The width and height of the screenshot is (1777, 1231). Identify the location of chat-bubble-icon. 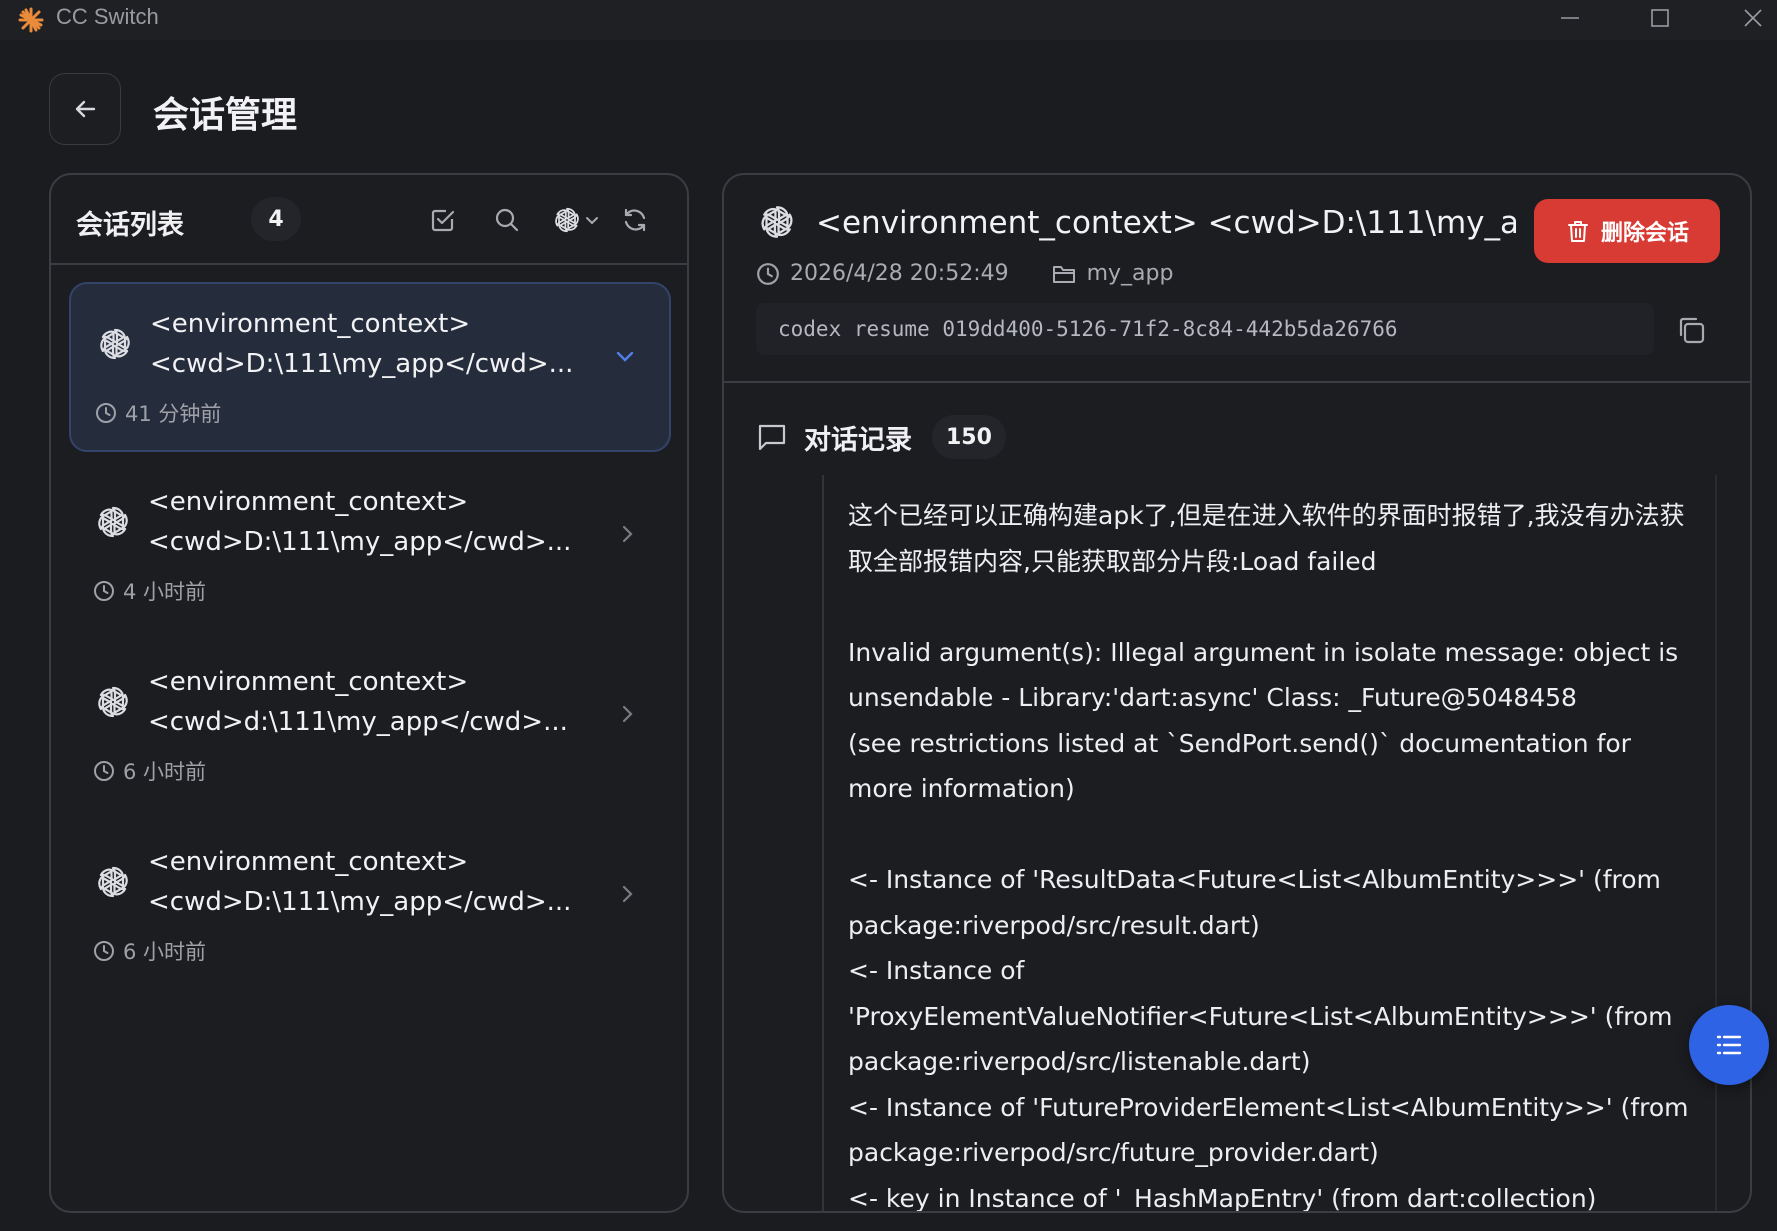
(772, 437).